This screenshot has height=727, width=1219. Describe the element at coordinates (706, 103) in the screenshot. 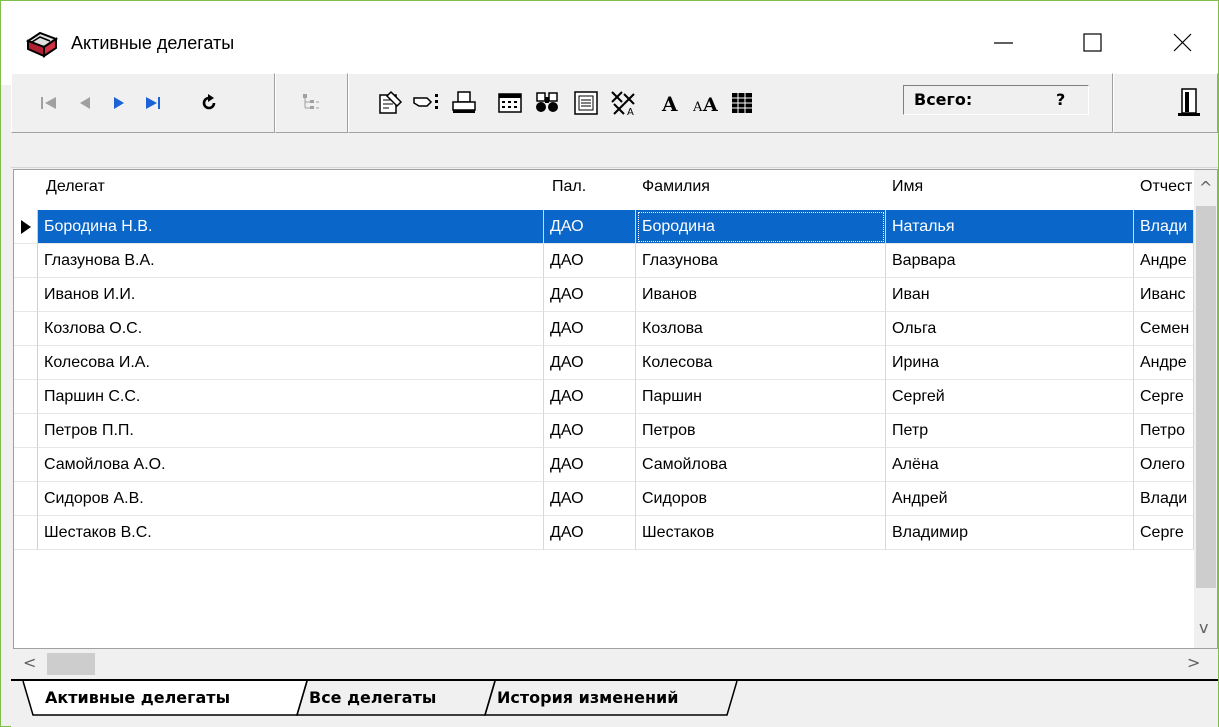

I see `font-size-button: AA` at that location.